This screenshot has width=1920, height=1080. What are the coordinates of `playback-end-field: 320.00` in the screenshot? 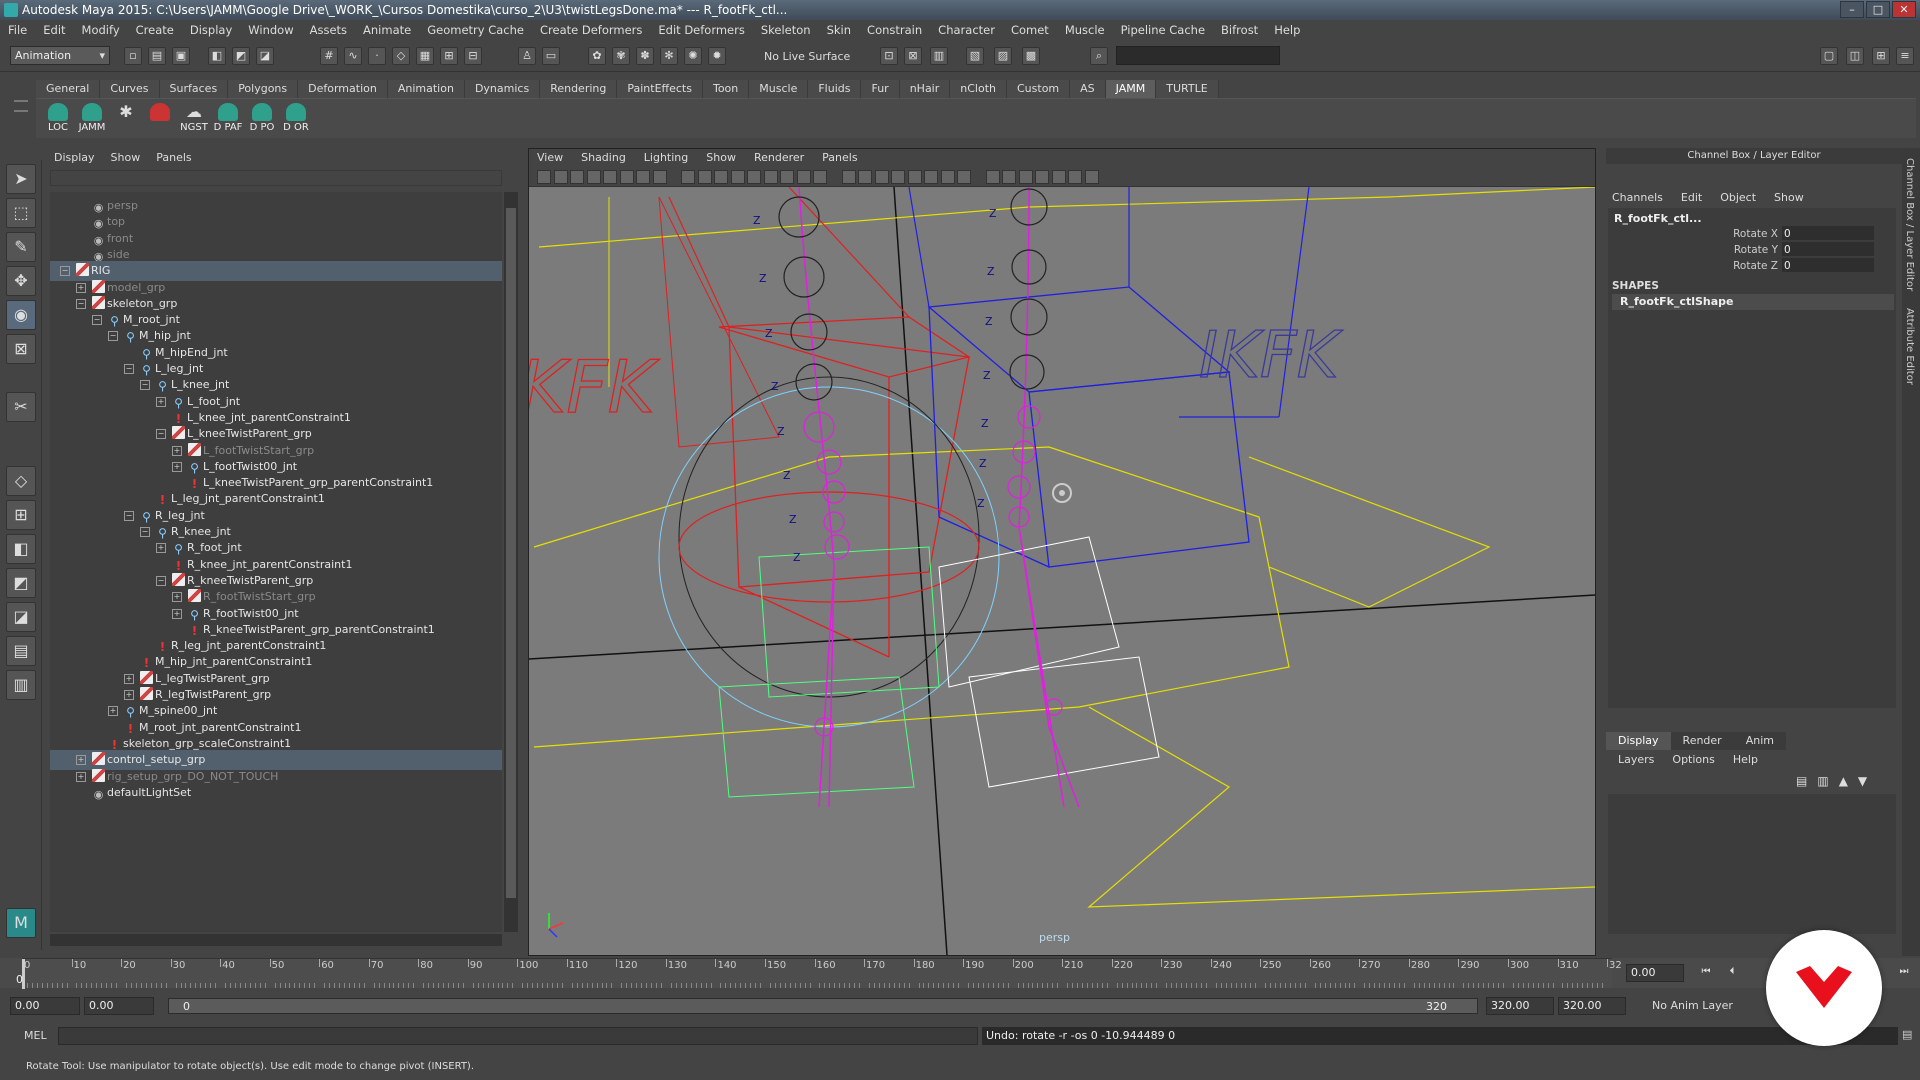 It's located at (1520, 1006).